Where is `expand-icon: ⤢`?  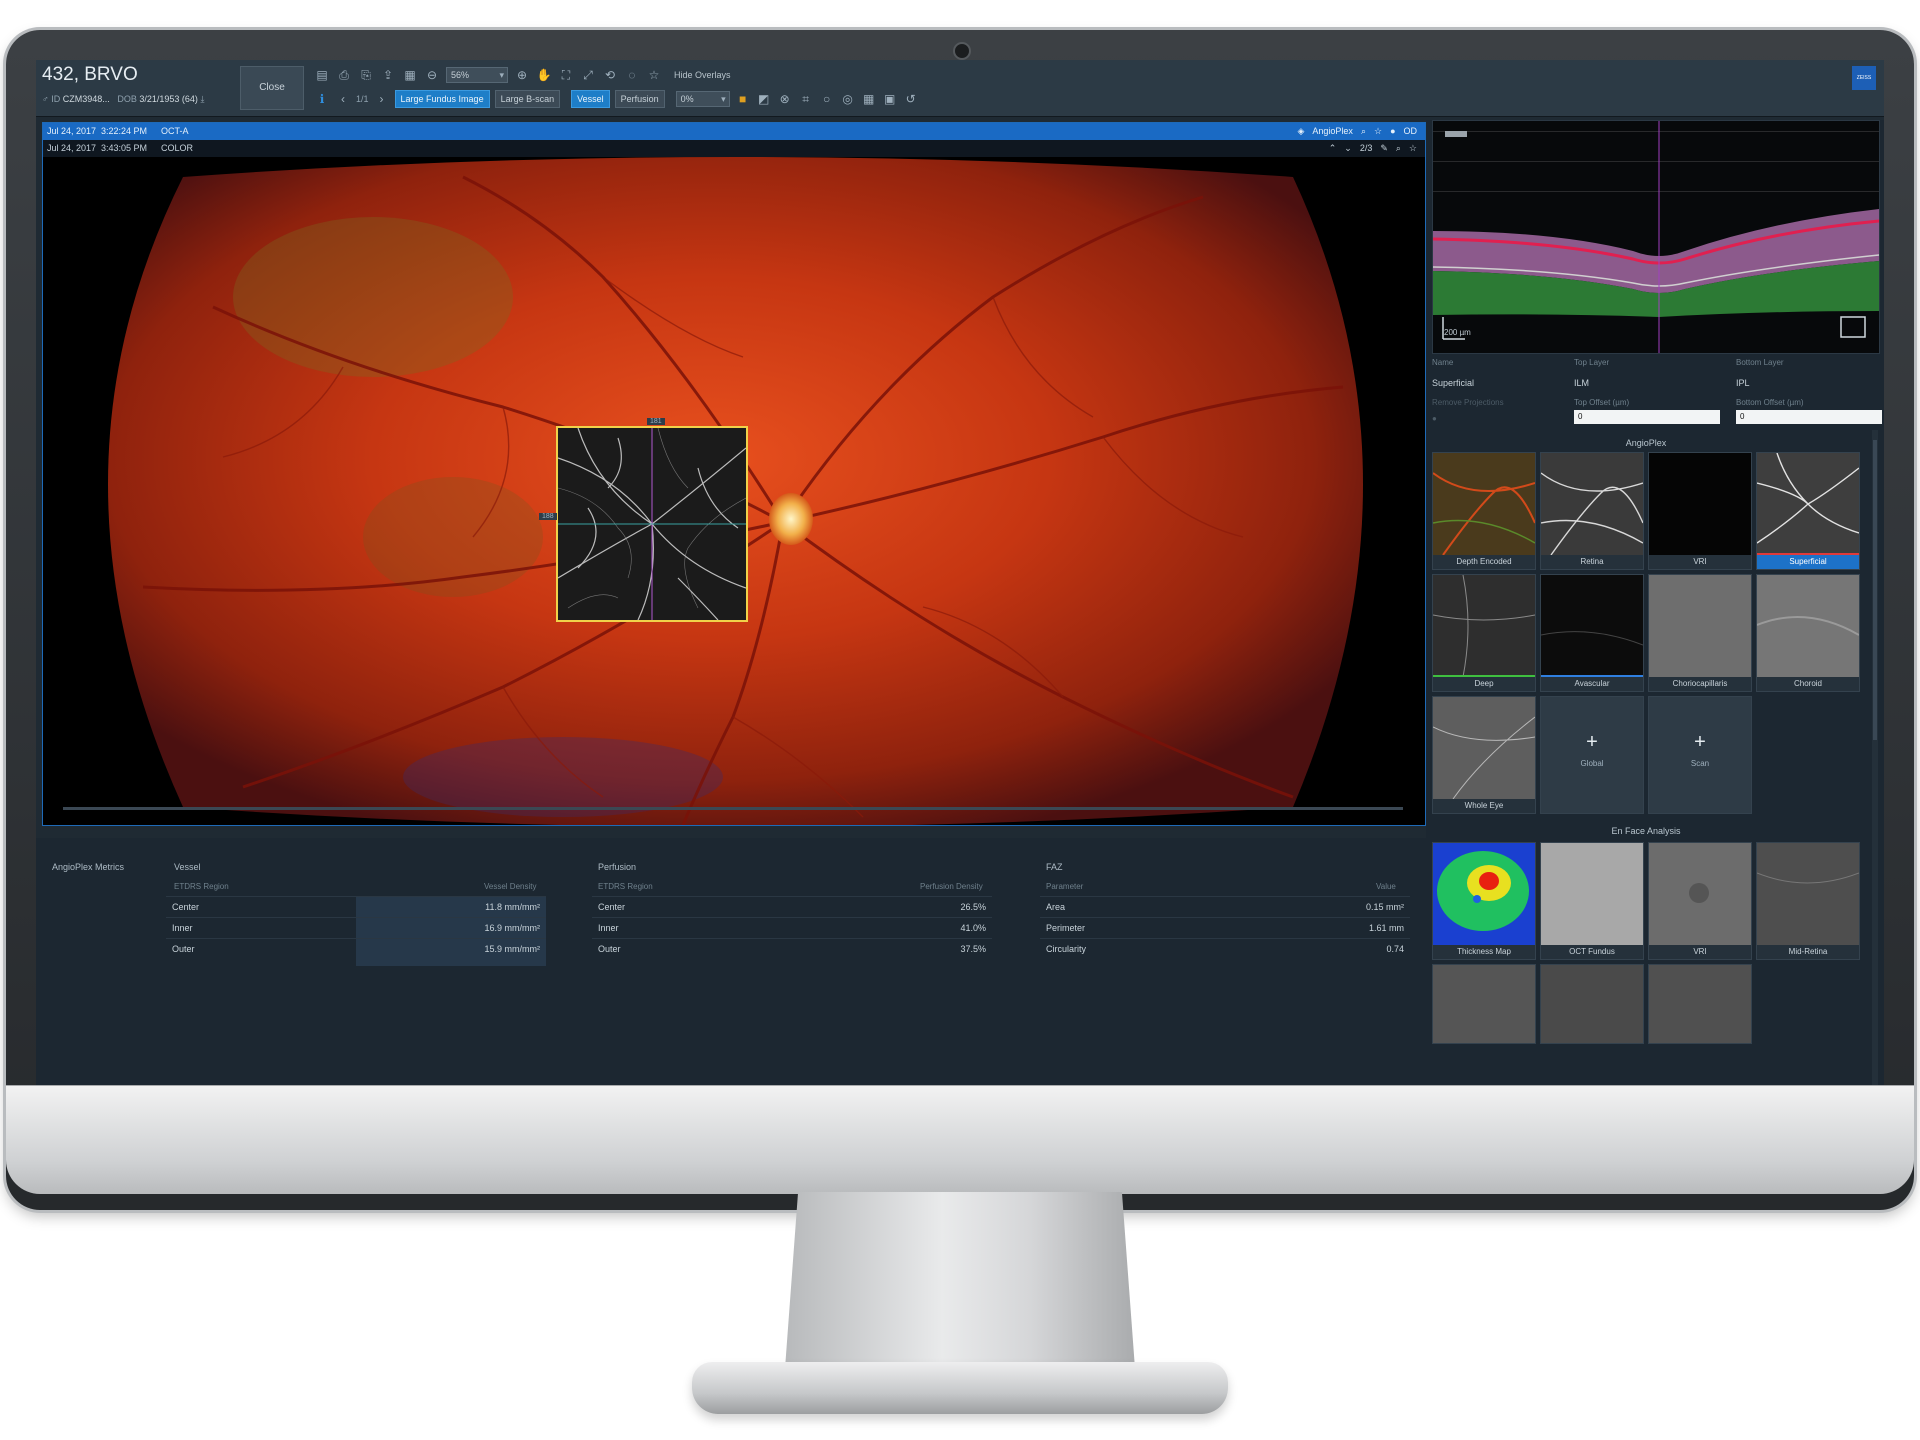 expand-icon: ⤢ is located at coordinates (588, 75).